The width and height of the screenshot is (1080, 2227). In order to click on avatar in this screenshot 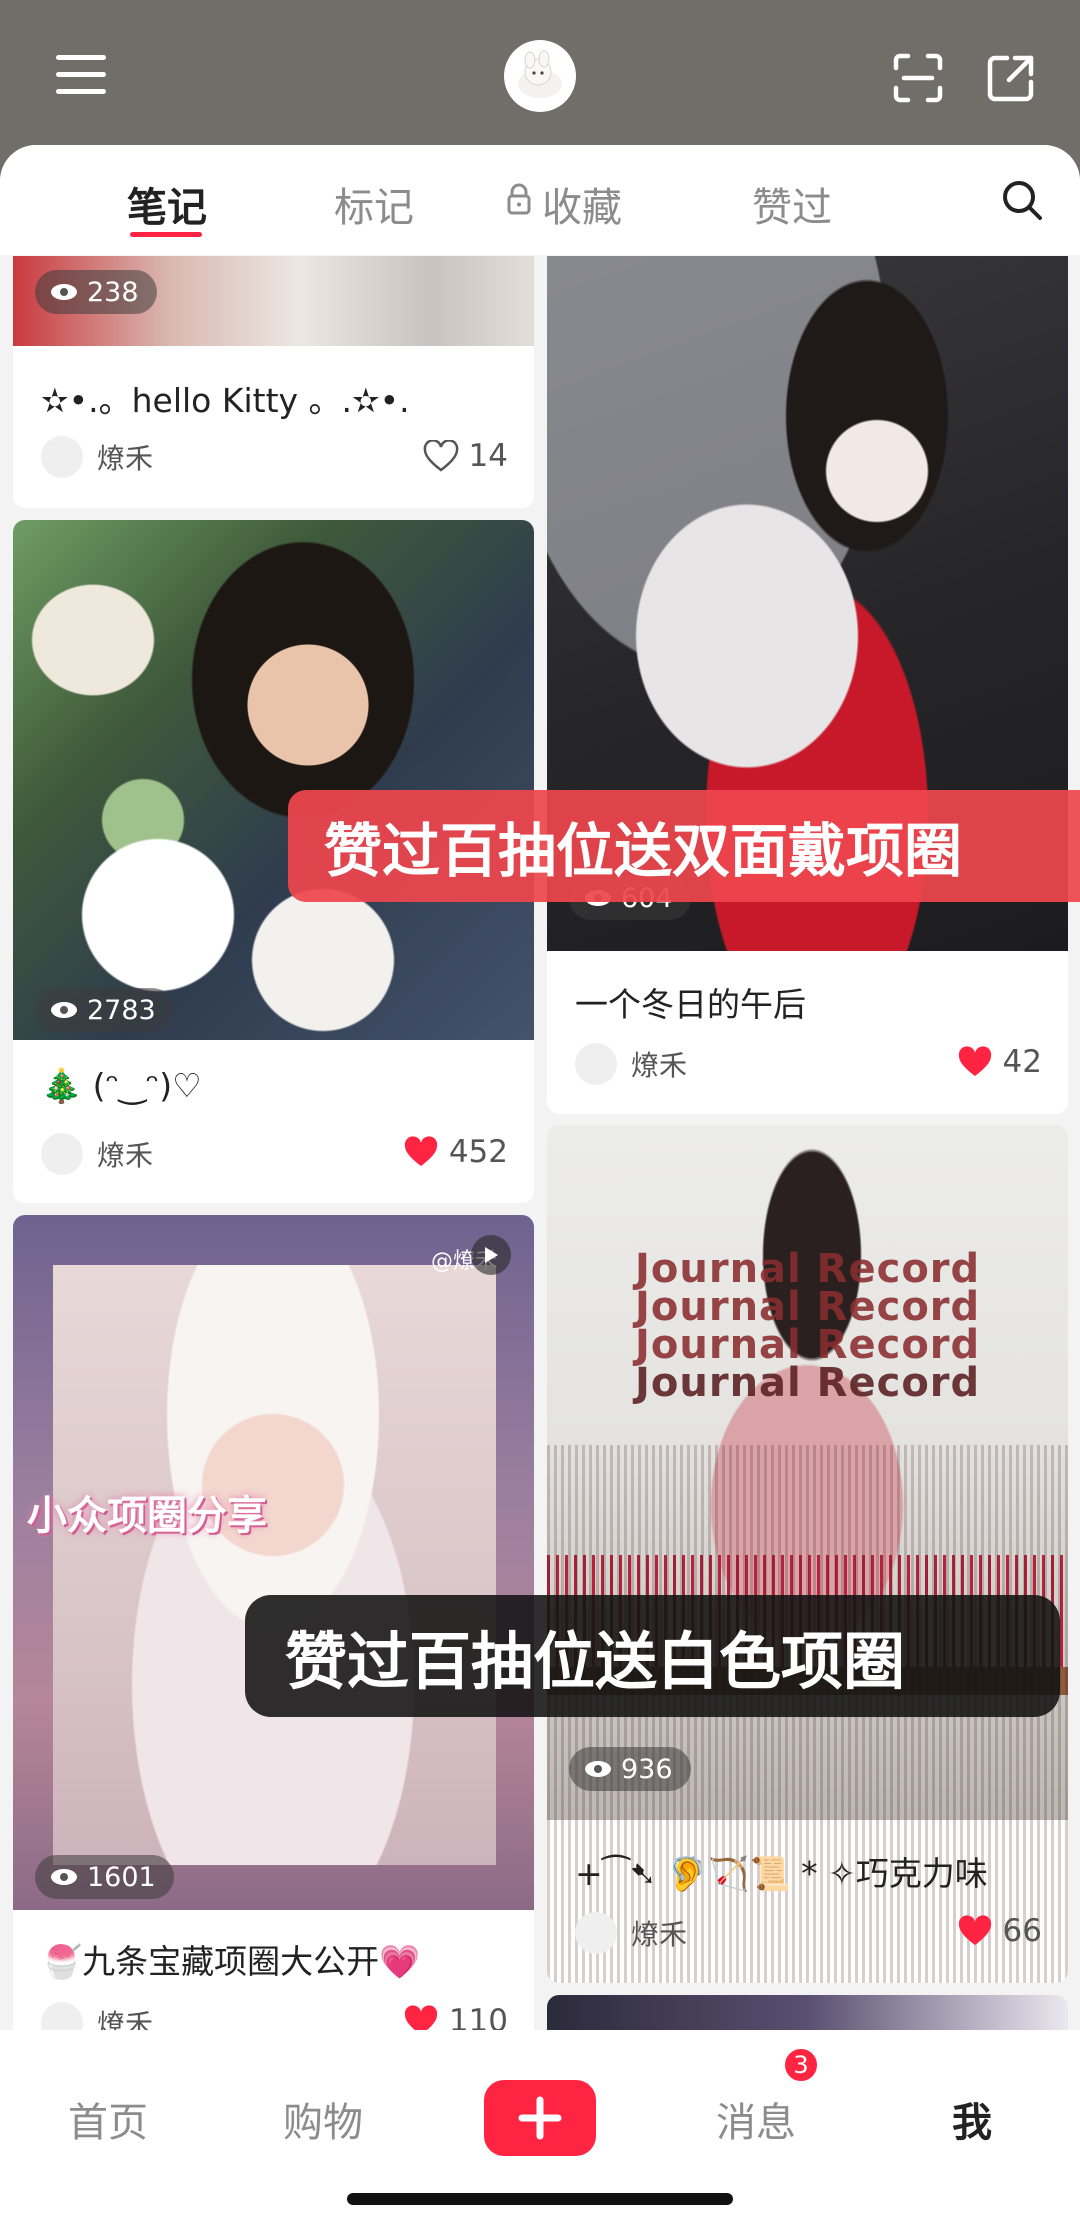, I will do `click(540, 76)`.